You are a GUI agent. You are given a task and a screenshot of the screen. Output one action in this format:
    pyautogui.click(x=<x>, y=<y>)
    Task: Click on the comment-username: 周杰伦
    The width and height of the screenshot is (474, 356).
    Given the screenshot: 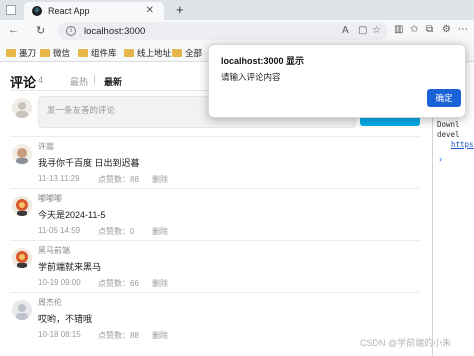 What is the action you would take?
    pyautogui.click(x=50, y=302)
    